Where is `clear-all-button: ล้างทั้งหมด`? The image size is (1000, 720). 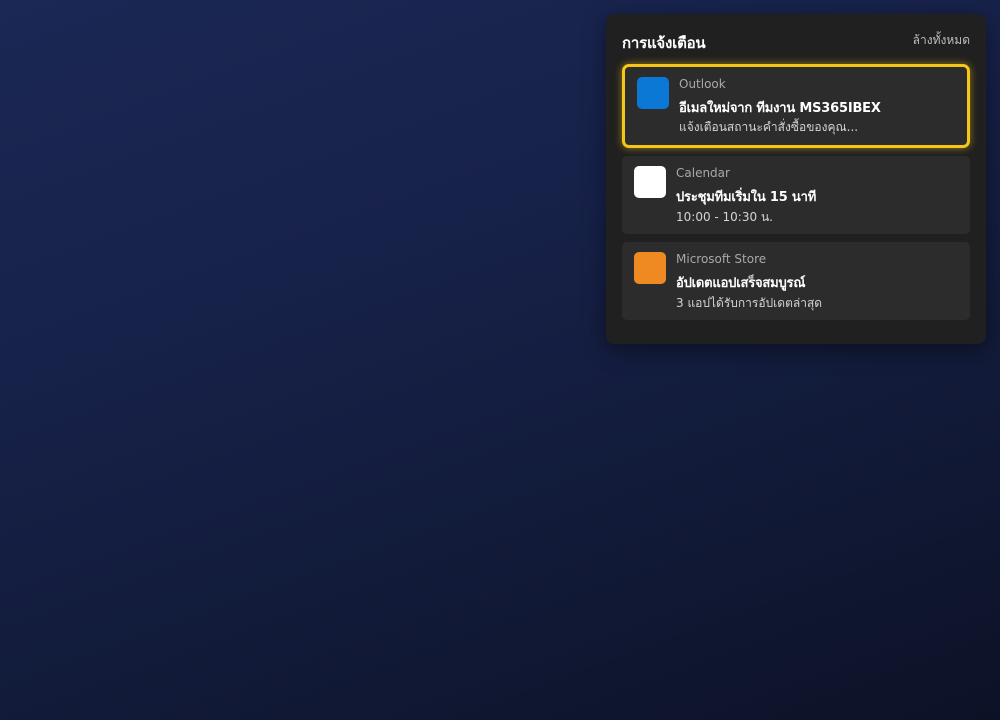
clear-all-button: ล้างทั้งหมด is located at coordinates (941, 40).